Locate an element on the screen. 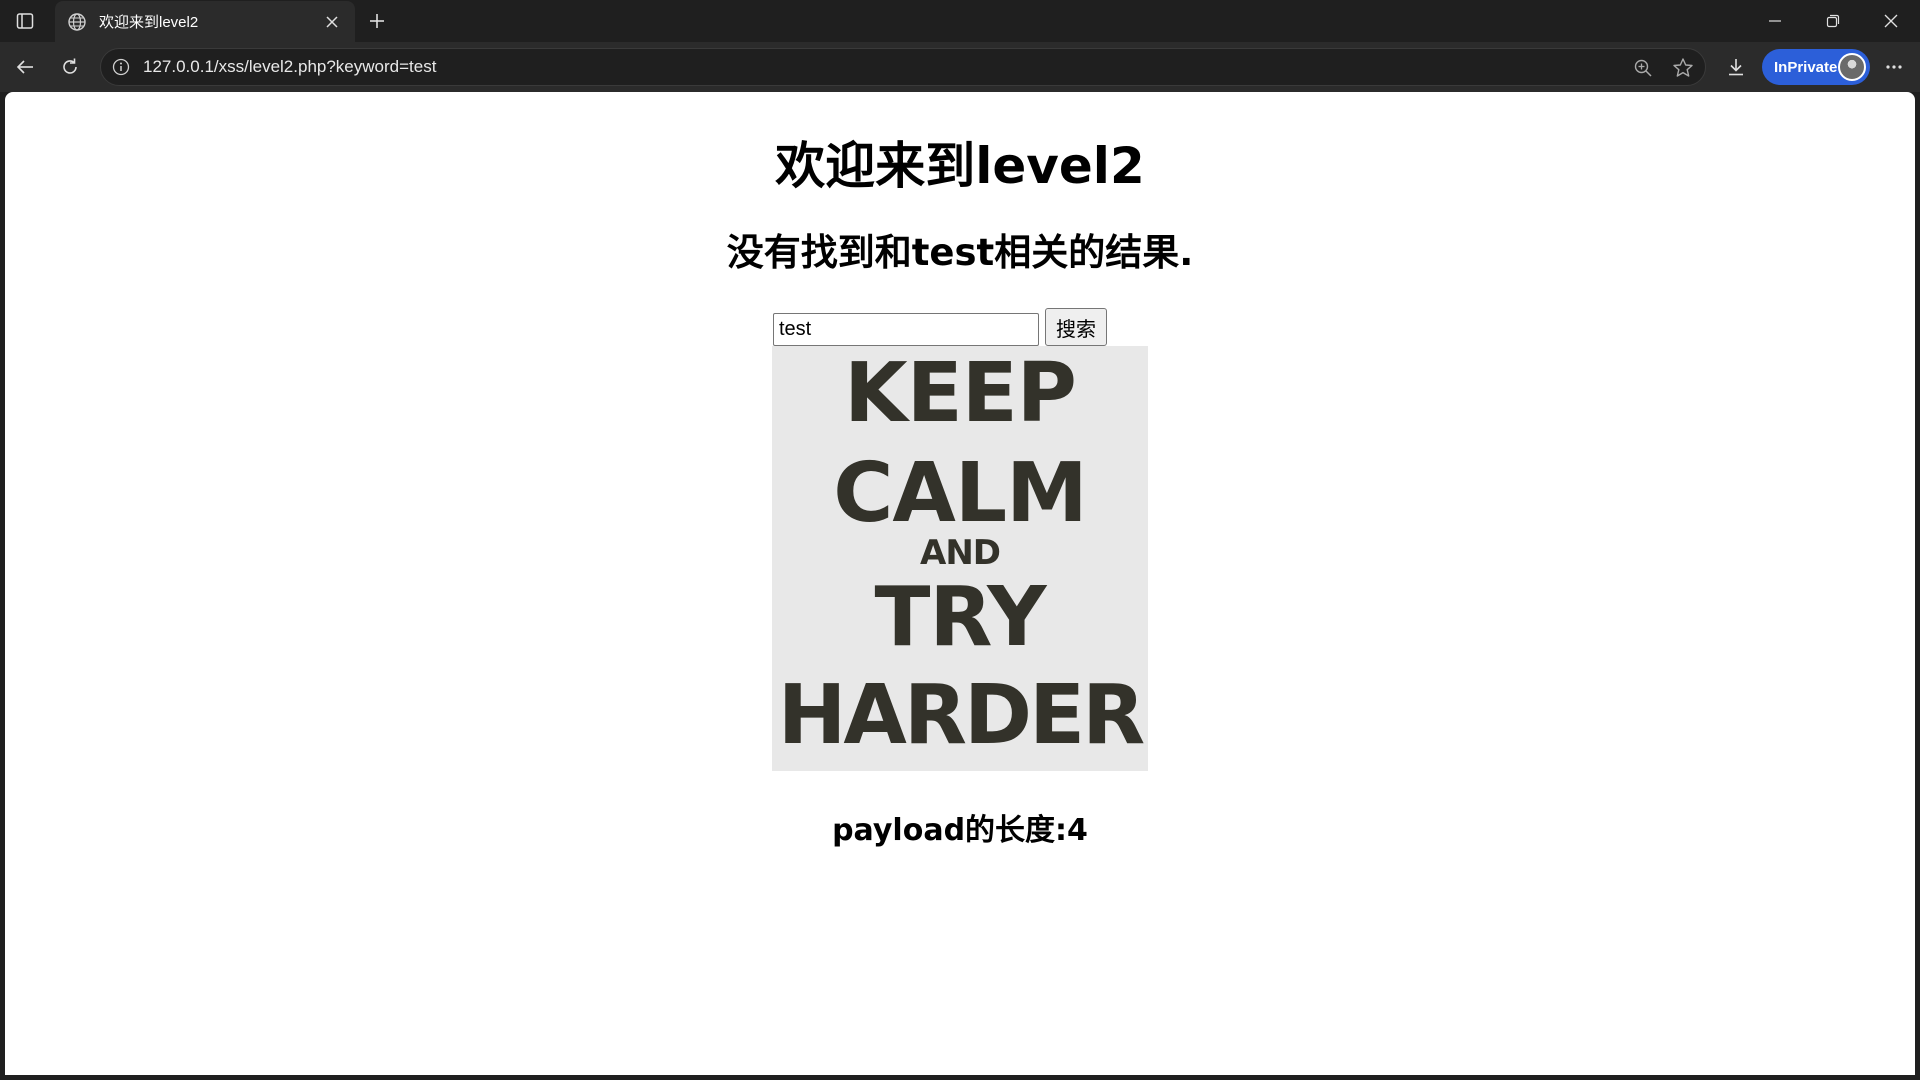  search-form: 搜索 is located at coordinates (960, 327).